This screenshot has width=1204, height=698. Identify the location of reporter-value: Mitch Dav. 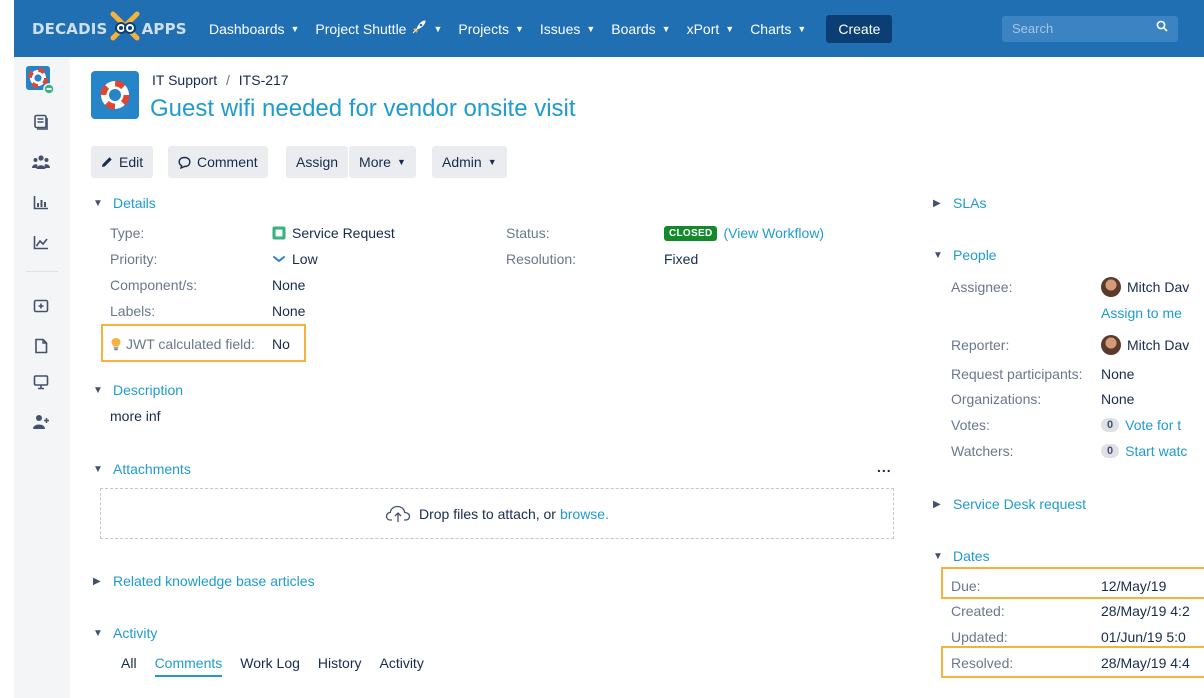
(1145, 345).